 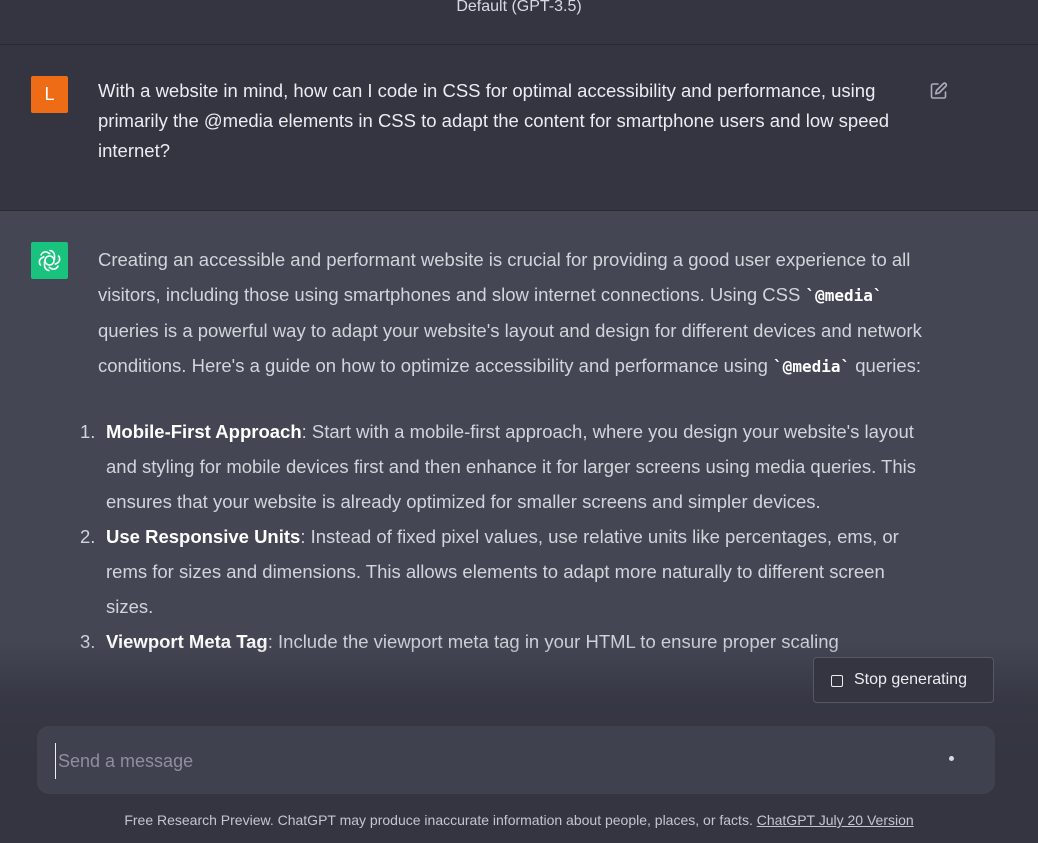 I want to click on assistant-avatar, so click(x=49, y=260).